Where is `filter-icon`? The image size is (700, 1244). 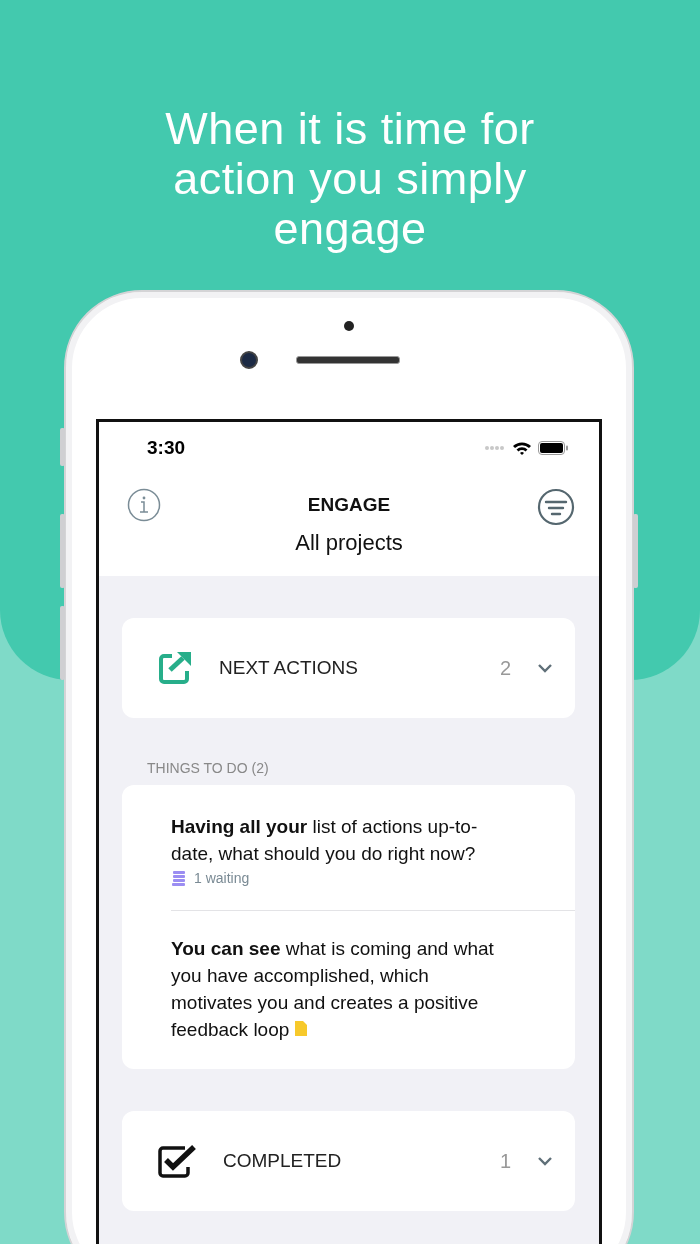
filter-icon is located at coordinates (556, 507).